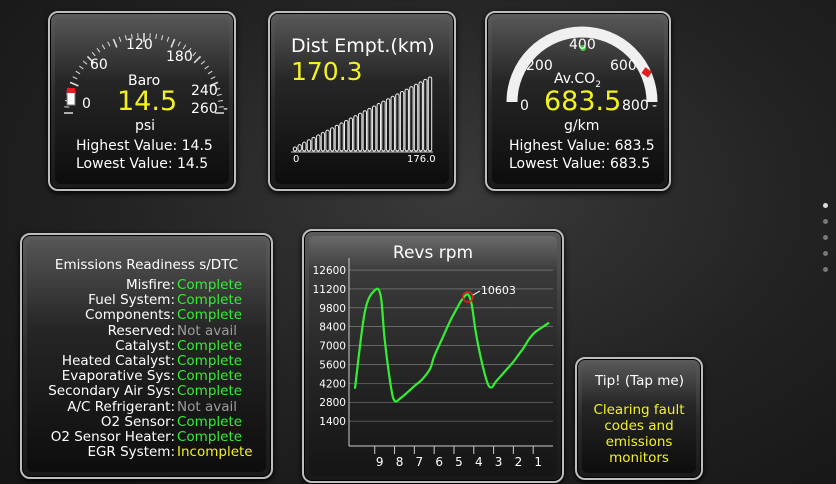 Image resolution: width=836 pixels, height=484 pixels. Describe the element at coordinates (459, 462) in the screenshot. I see `revs-x-tick-label: 5` at that location.